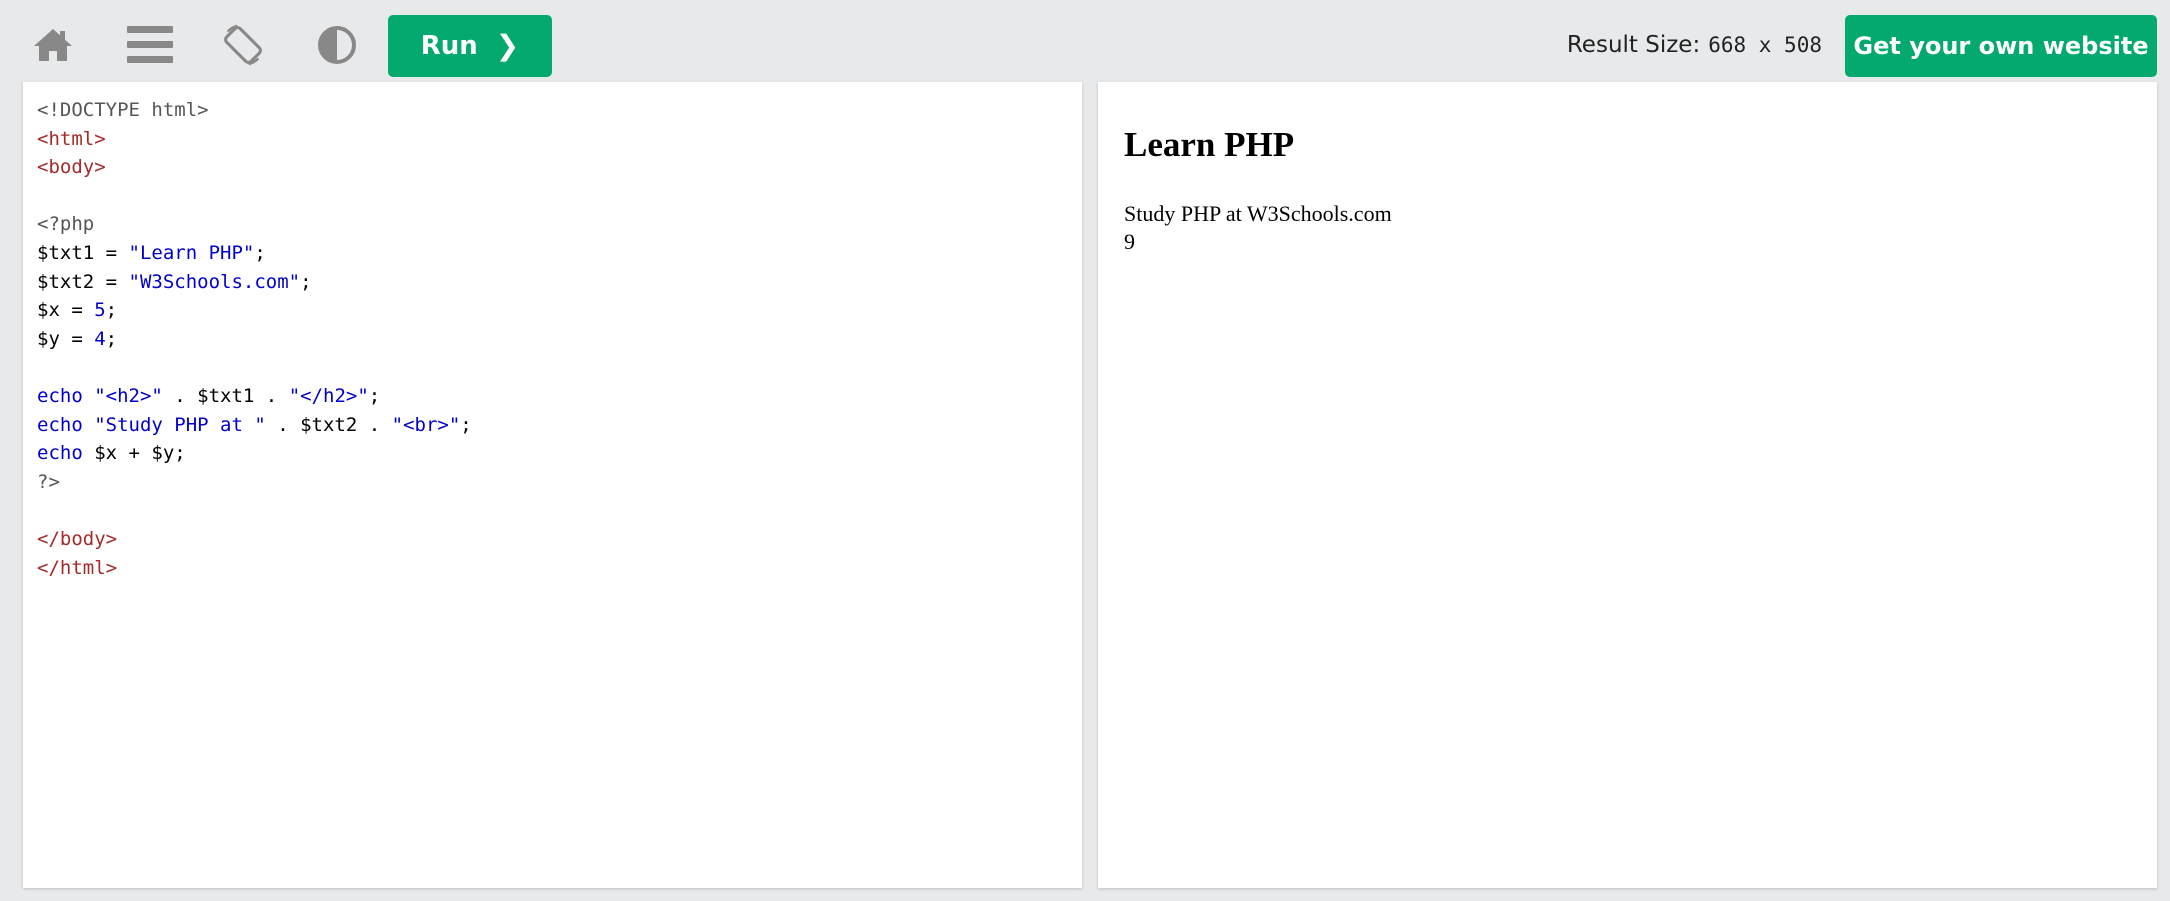 This screenshot has height=901, width=2170. Describe the element at coordinates (1129, 241) in the screenshot. I see `result-line: 9` at that location.